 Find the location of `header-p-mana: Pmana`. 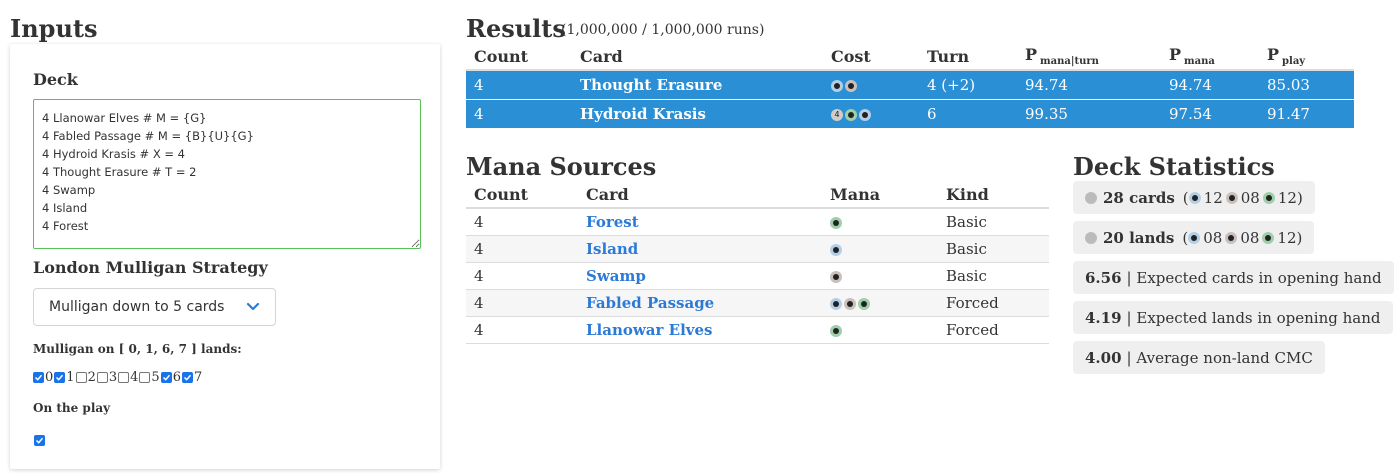

header-p-mana: Pmana is located at coordinates (1210, 57).